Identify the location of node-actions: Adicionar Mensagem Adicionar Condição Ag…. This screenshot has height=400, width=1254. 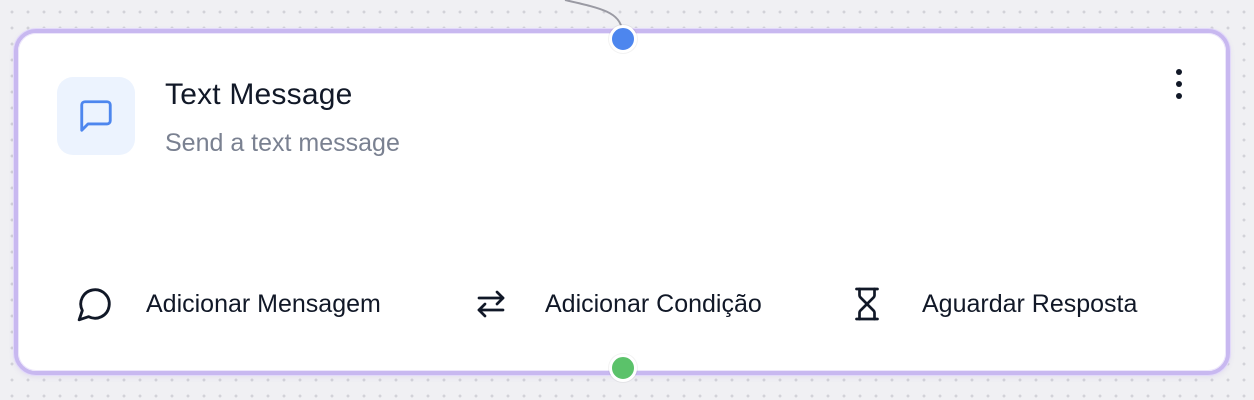
(622, 304).